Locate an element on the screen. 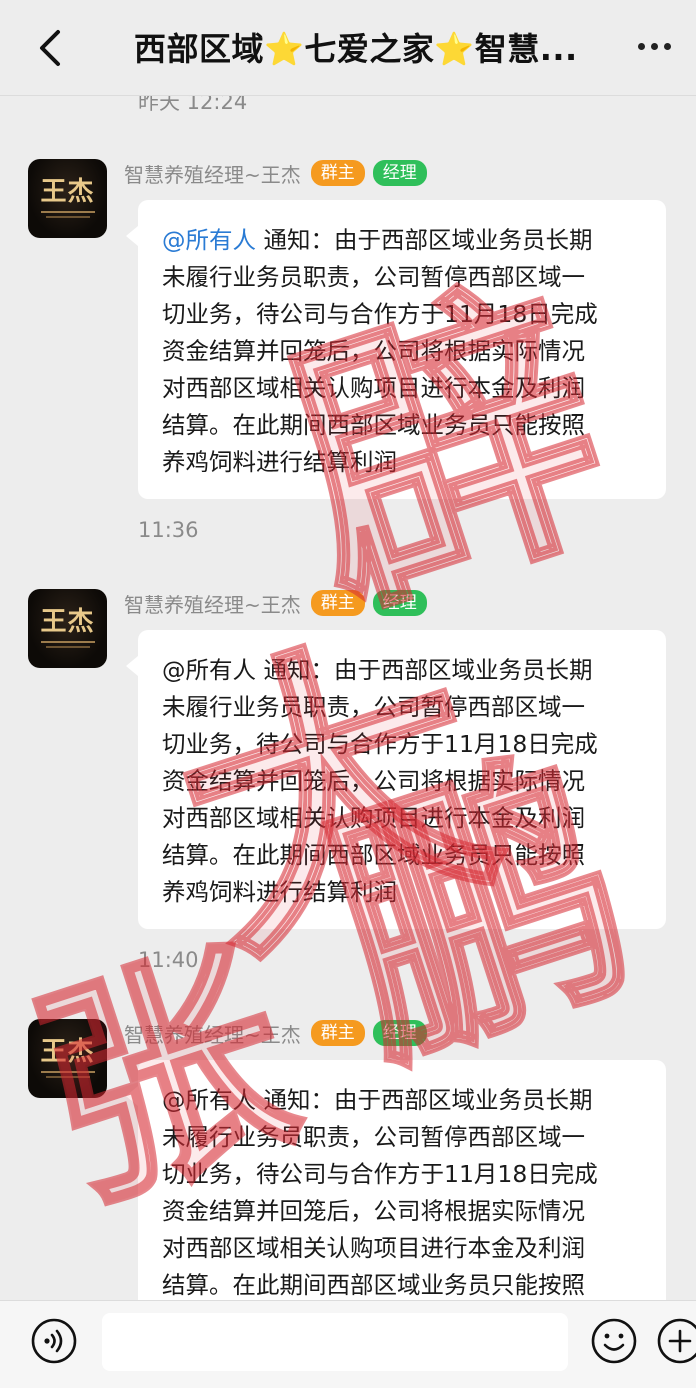 The image size is (696, 1388). plus-icon is located at coordinates (676, 1341).